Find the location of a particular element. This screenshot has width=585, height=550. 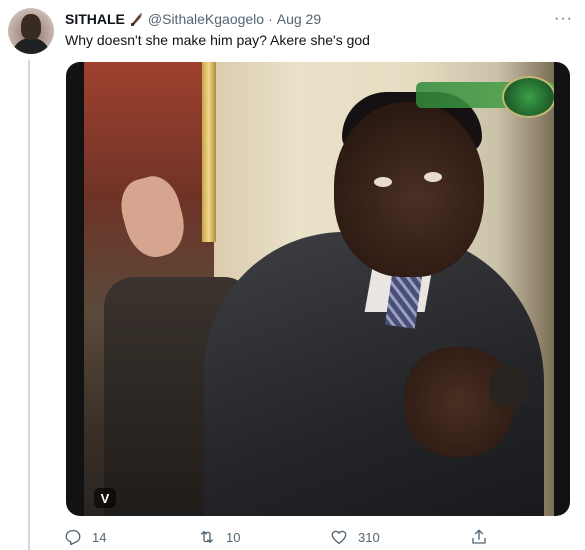

avatar is located at coordinates (31, 31).